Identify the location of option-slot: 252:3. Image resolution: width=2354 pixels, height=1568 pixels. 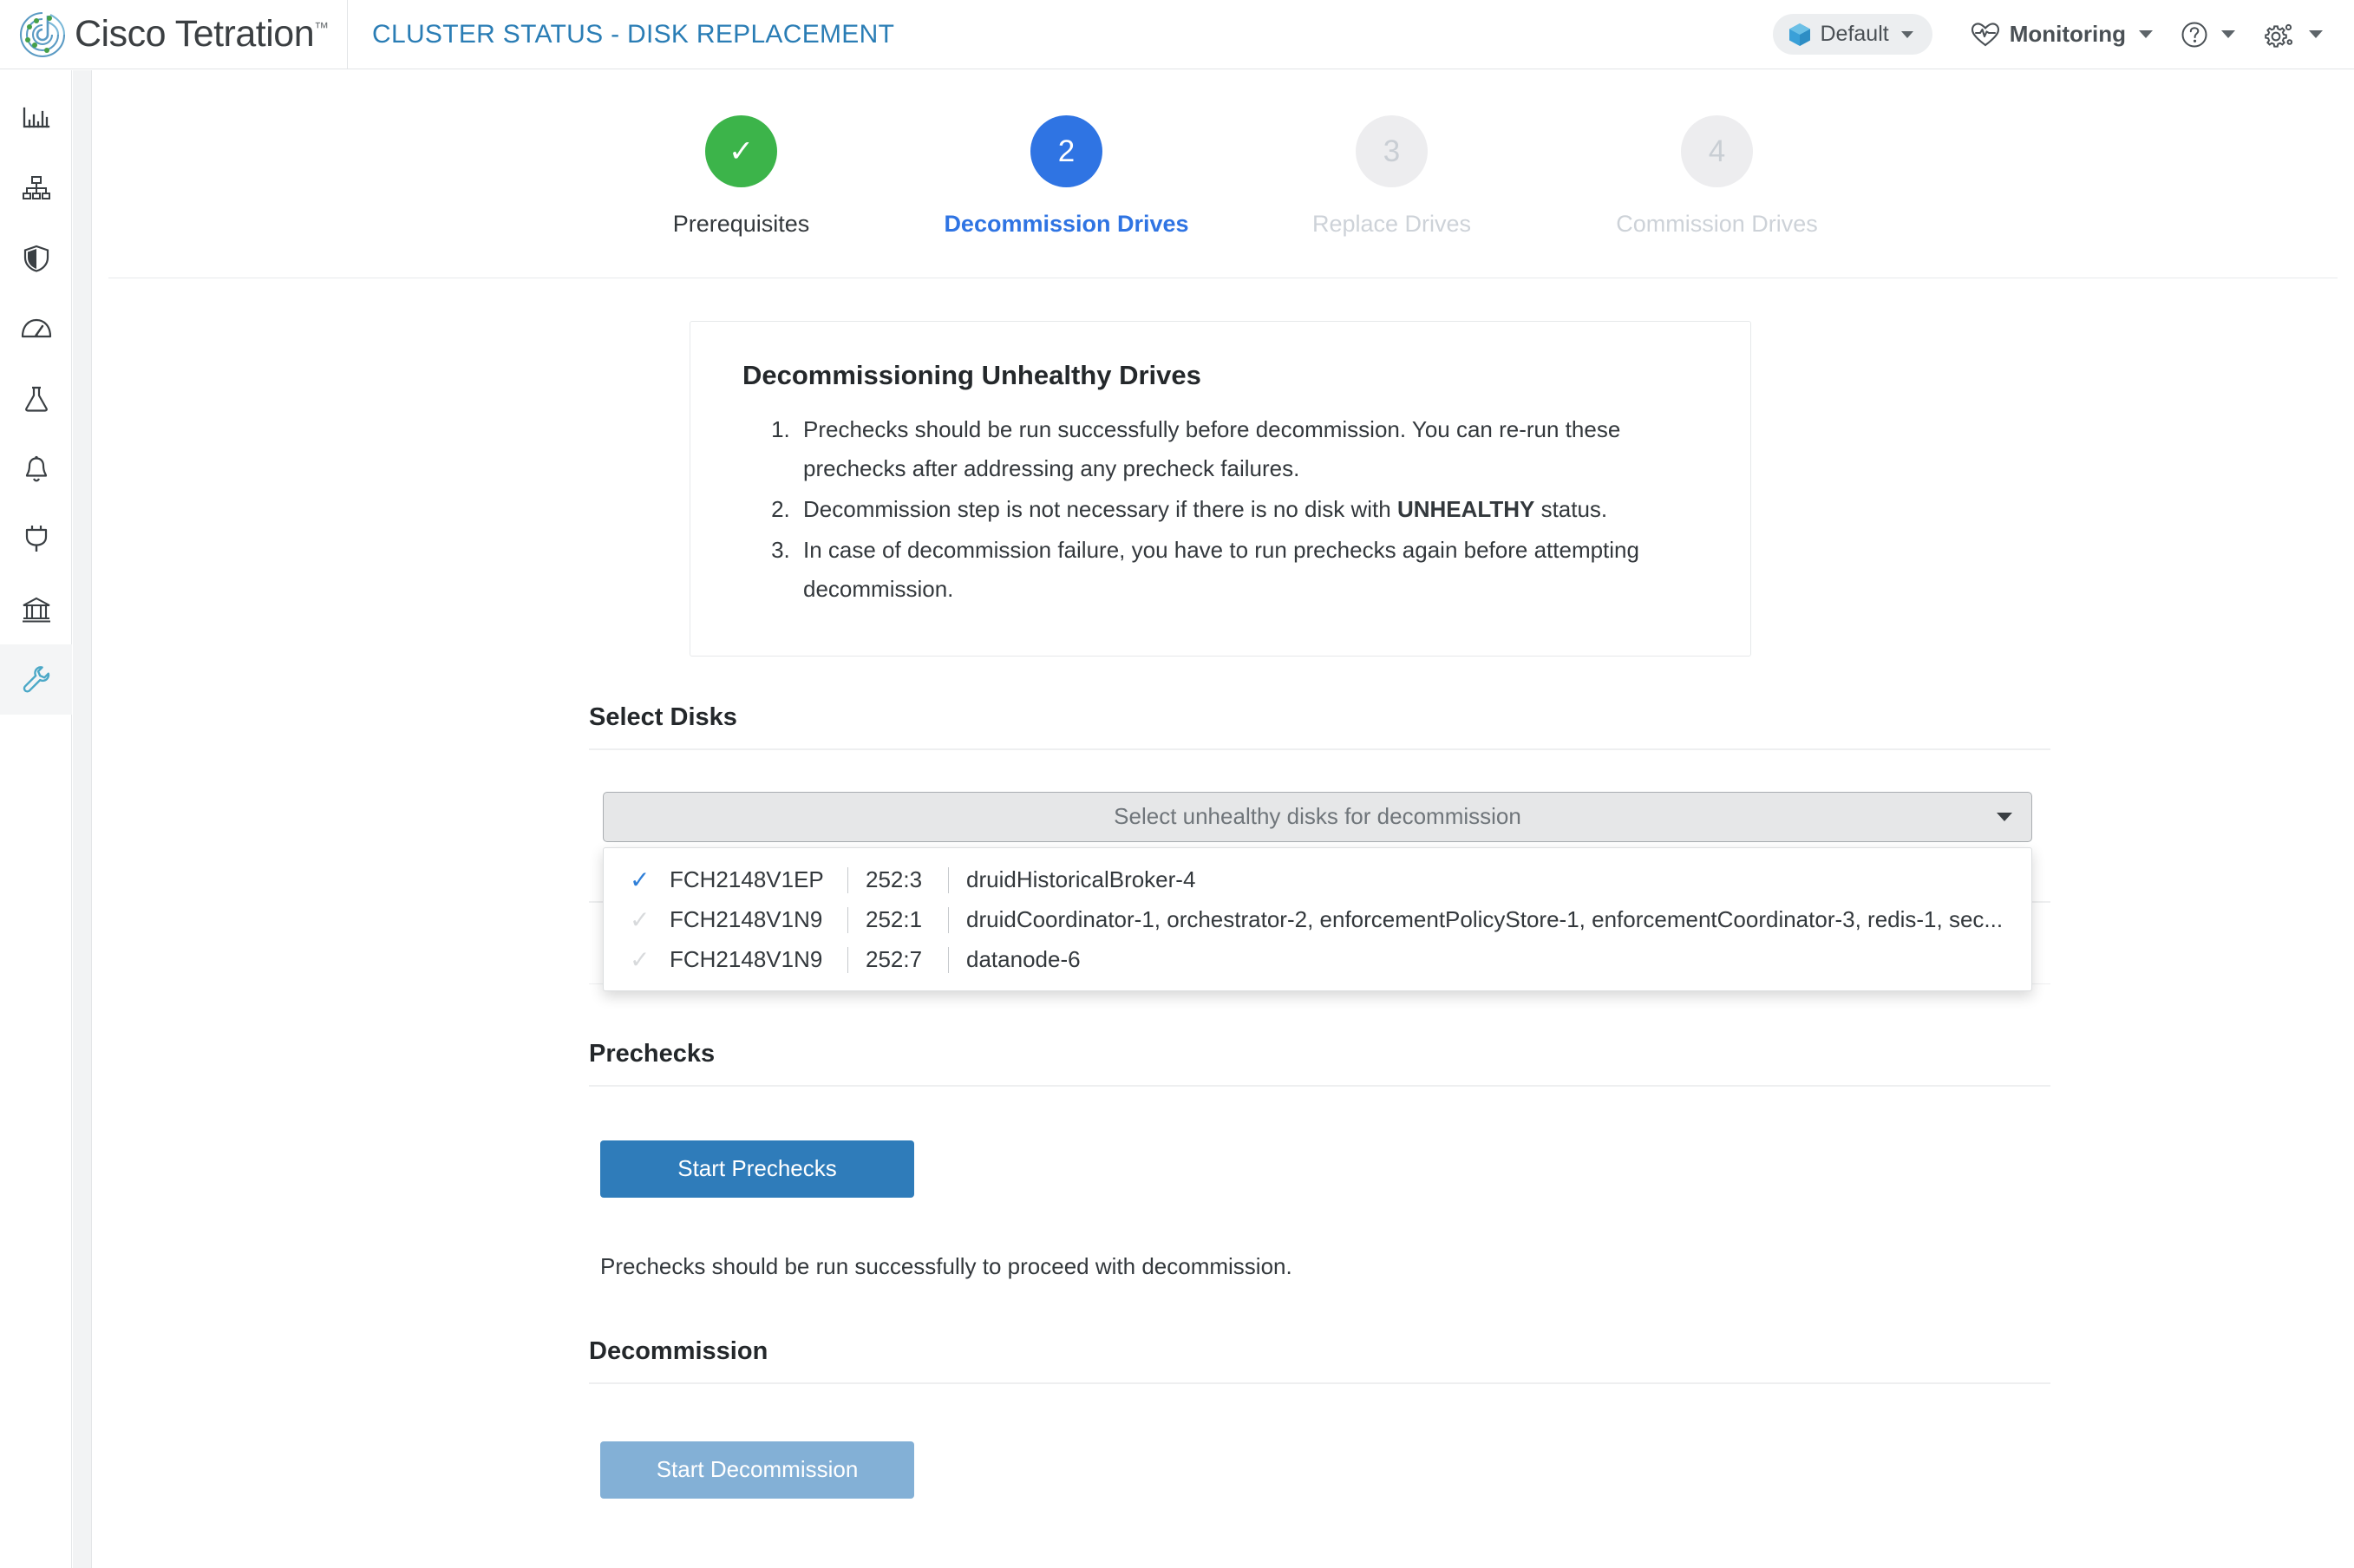
(894, 879).